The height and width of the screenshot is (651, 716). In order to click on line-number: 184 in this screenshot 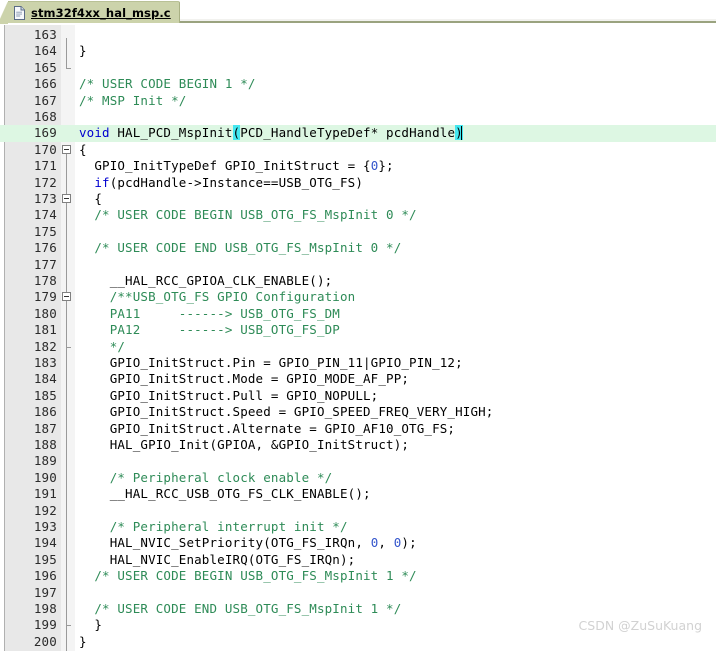, I will do `click(45, 379)`.